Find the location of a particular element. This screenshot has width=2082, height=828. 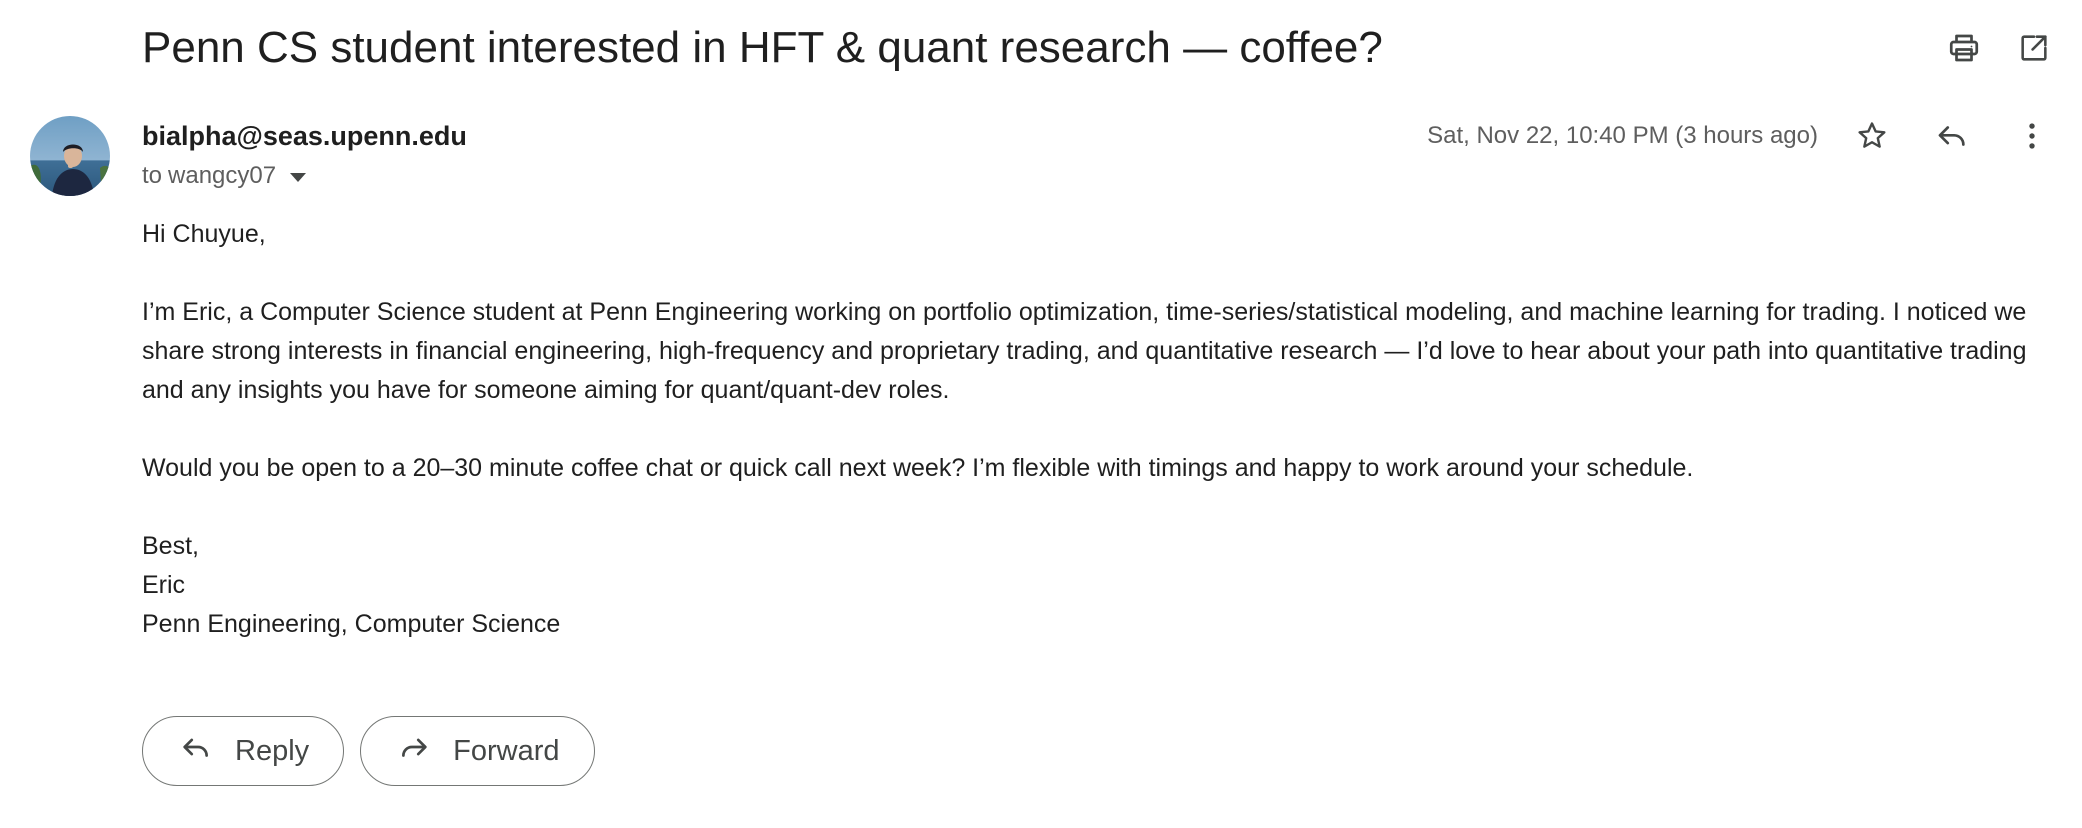

recipient-prefix: to is located at coordinates (152, 175).